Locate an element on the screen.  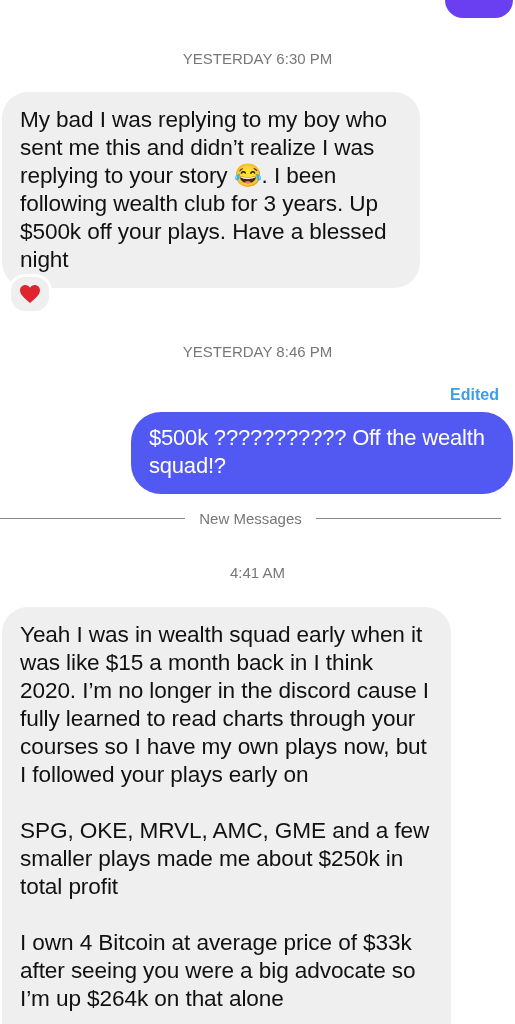
message-text: I own 4 Bitcoin at average price of $33k after seeing you were a big advocate so I’m up $264k on that alone is located at coordinates (218, 971).